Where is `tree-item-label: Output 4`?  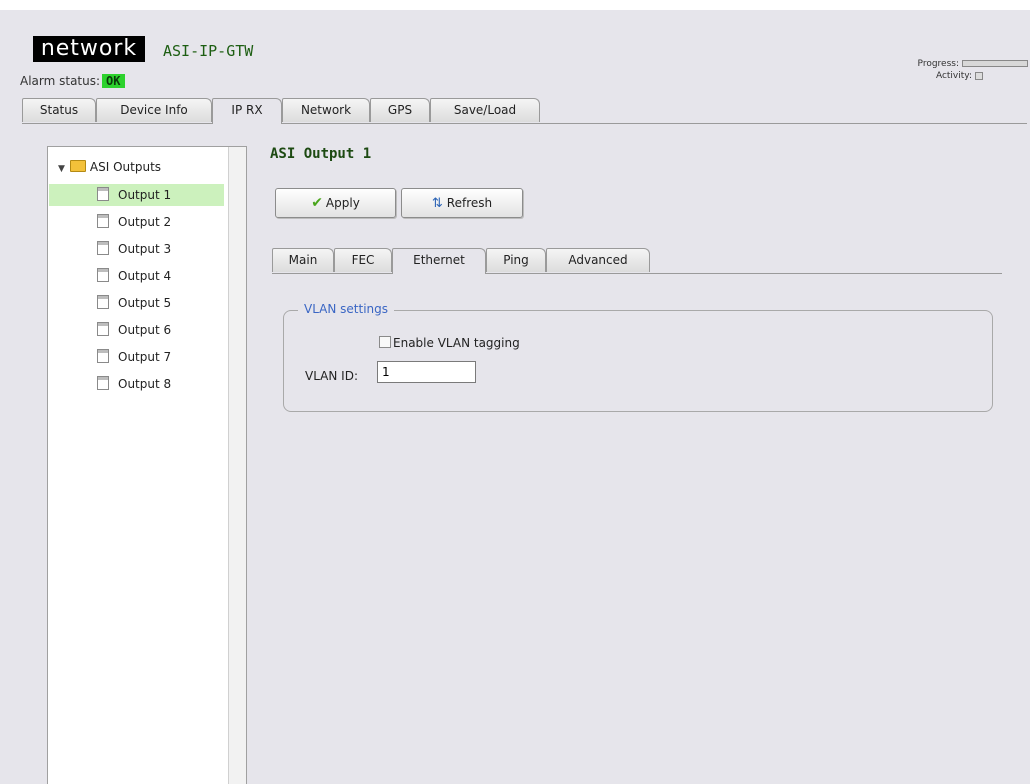 tree-item-label: Output 4 is located at coordinates (145, 276).